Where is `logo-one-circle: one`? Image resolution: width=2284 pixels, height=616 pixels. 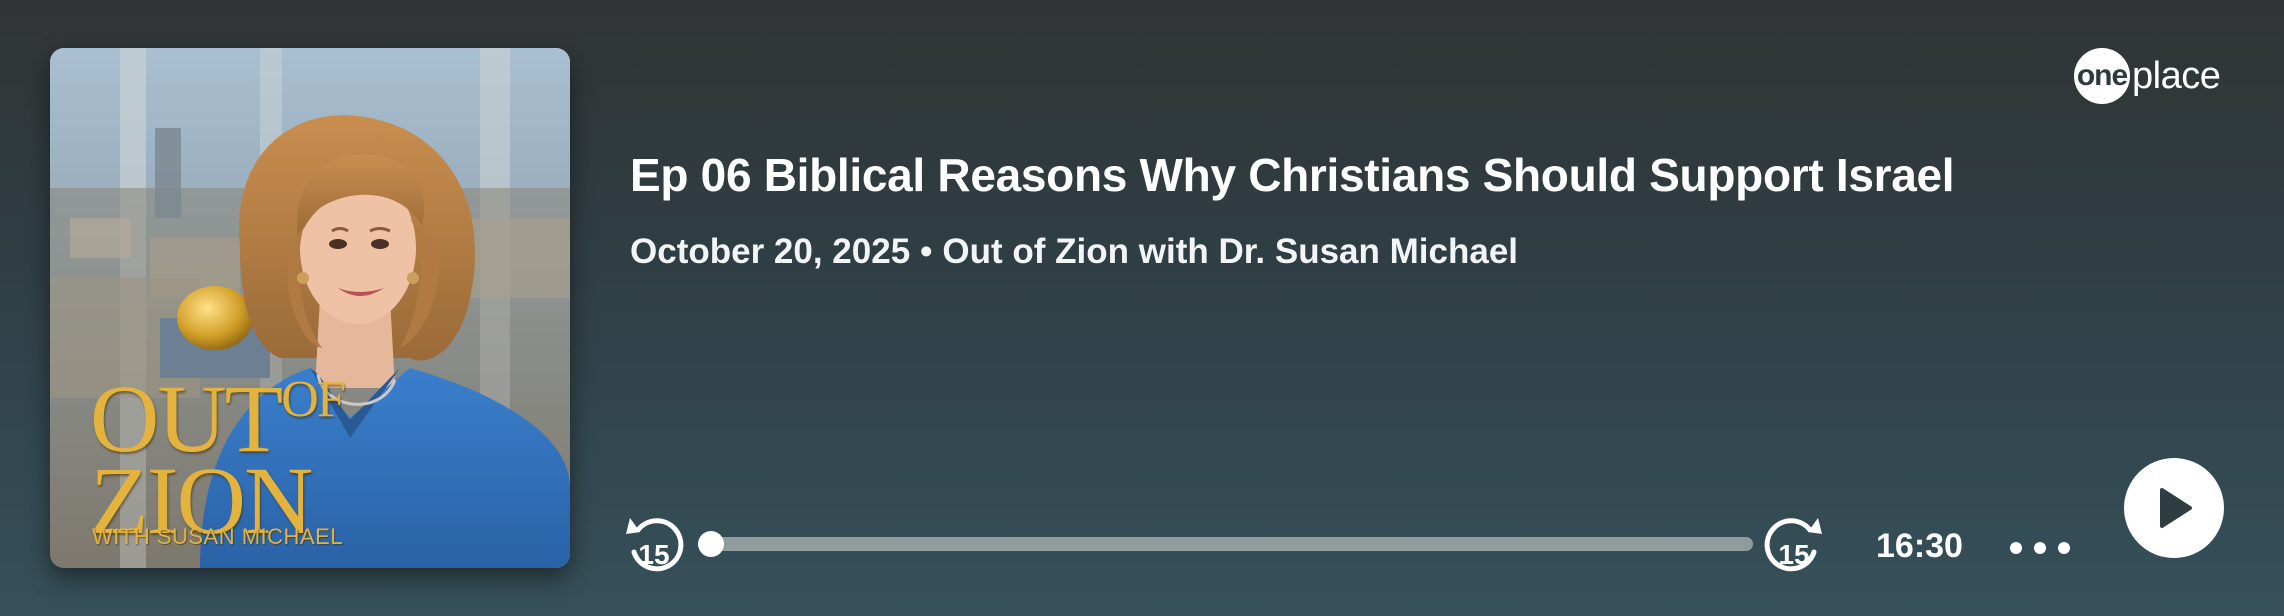
logo-one-circle: one is located at coordinates (2102, 76).